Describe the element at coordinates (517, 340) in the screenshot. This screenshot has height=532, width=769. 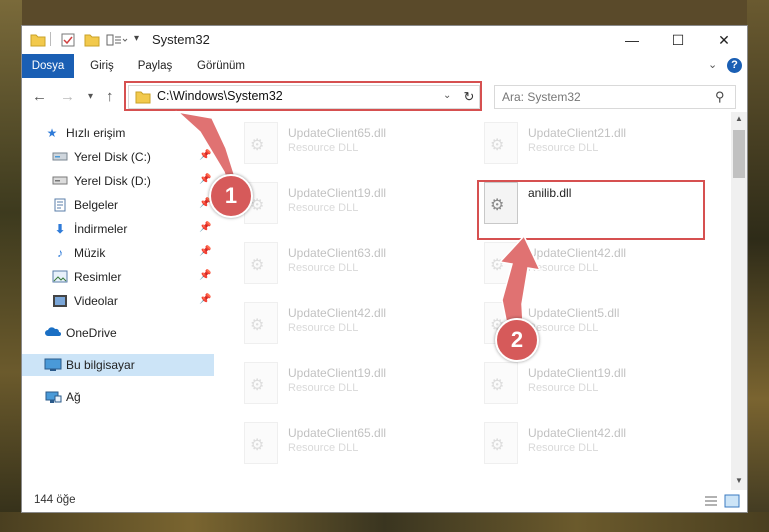
I see `callout-step-2: 2` at that location.